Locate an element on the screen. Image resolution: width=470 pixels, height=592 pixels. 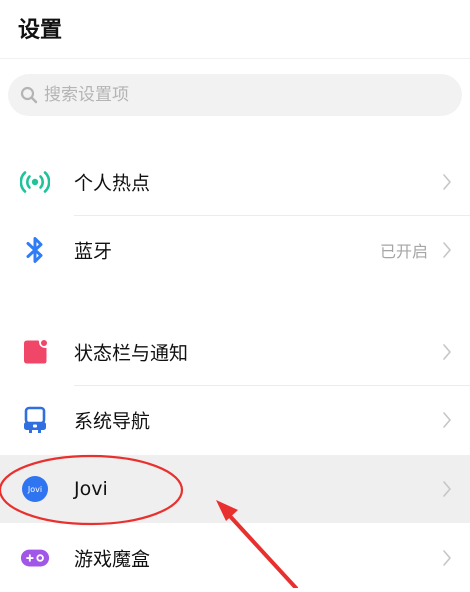
hotspot-icon is located at coordinates (35, 182).